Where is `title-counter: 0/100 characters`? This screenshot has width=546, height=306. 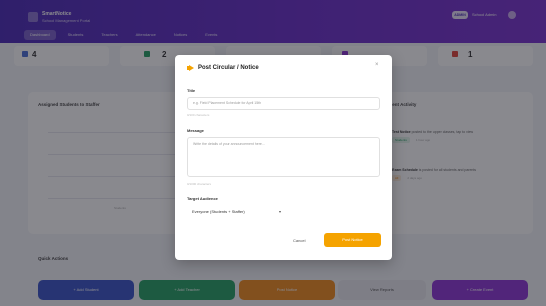 title-counter: 0/100 characters is located at coordinates (198, 115).